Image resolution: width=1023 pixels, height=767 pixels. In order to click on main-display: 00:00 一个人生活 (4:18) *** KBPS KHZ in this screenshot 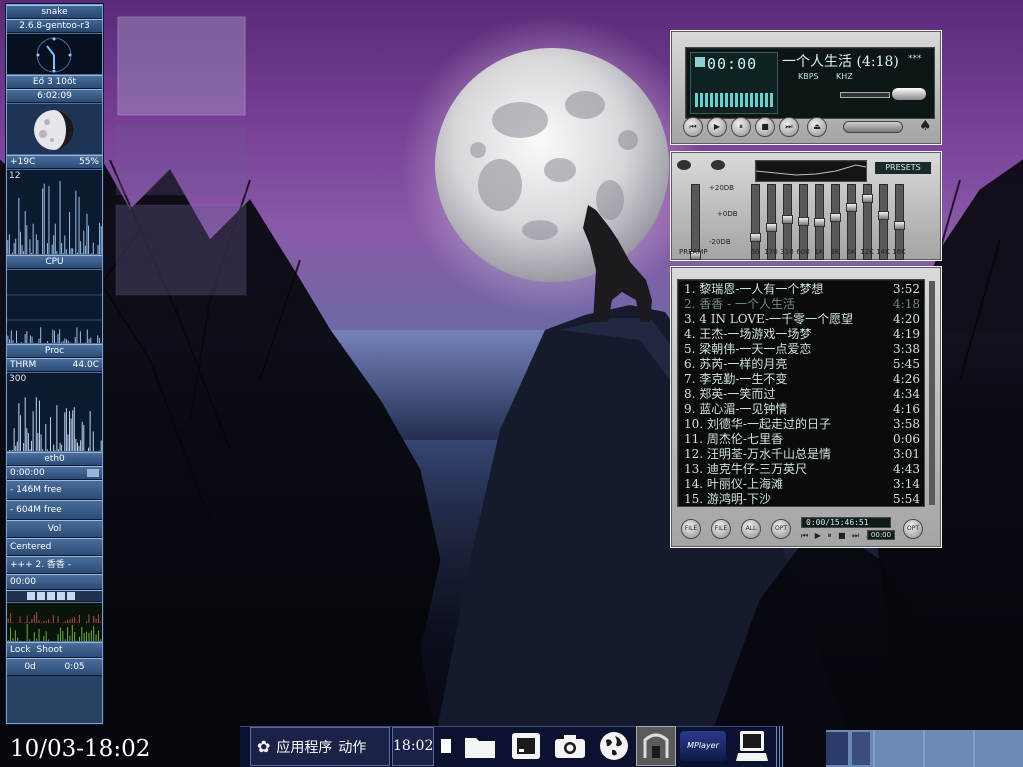, I will do `click(810, 83)`.